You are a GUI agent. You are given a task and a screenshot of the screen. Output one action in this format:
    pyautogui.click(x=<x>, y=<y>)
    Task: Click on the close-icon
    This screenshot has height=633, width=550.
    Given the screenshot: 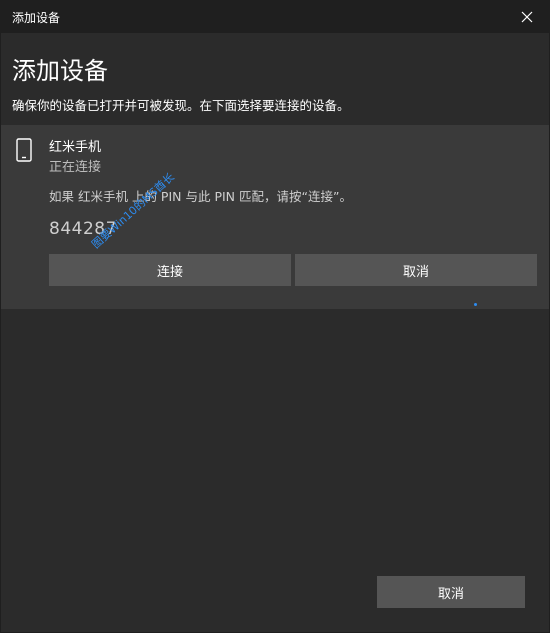 What is the action you would take?
    pyautogui.click(x=527, y=16)
    